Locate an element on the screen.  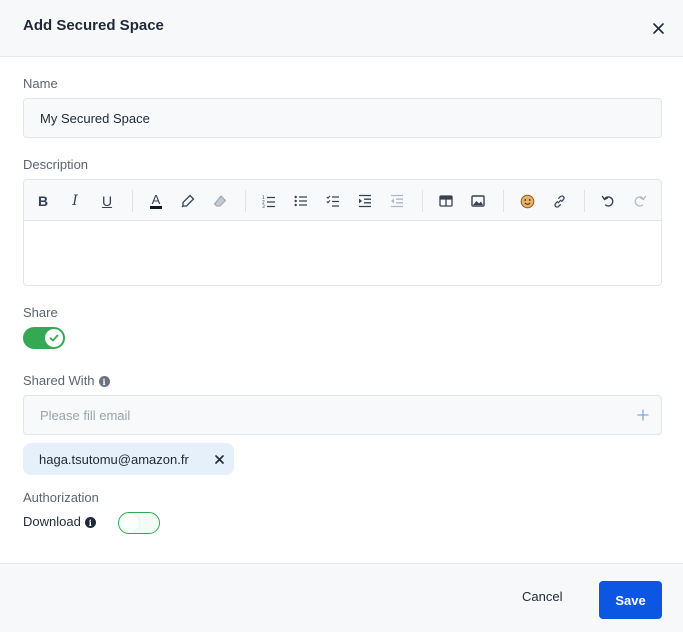
shared-with-label-row: Shared With i is located at coordinates (66, 380).